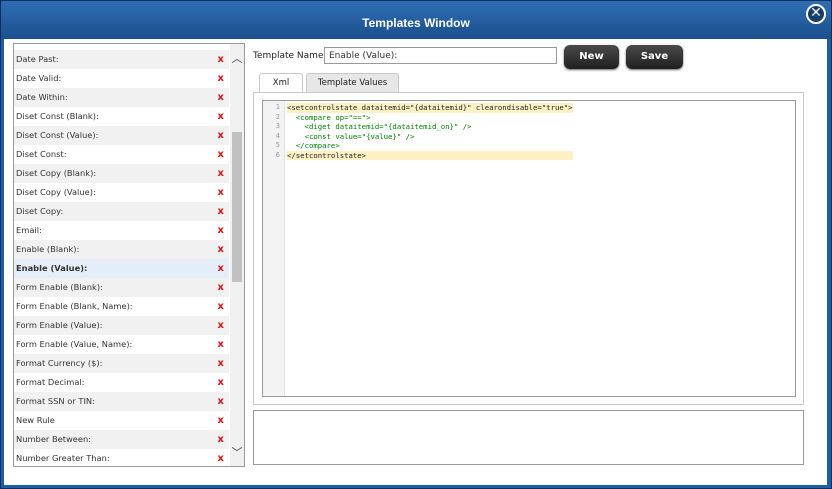  Describe the element at coordinates (74, 344) in the screenshot. I see `list-item-label: Form Enable (Value, Name):` at that location.